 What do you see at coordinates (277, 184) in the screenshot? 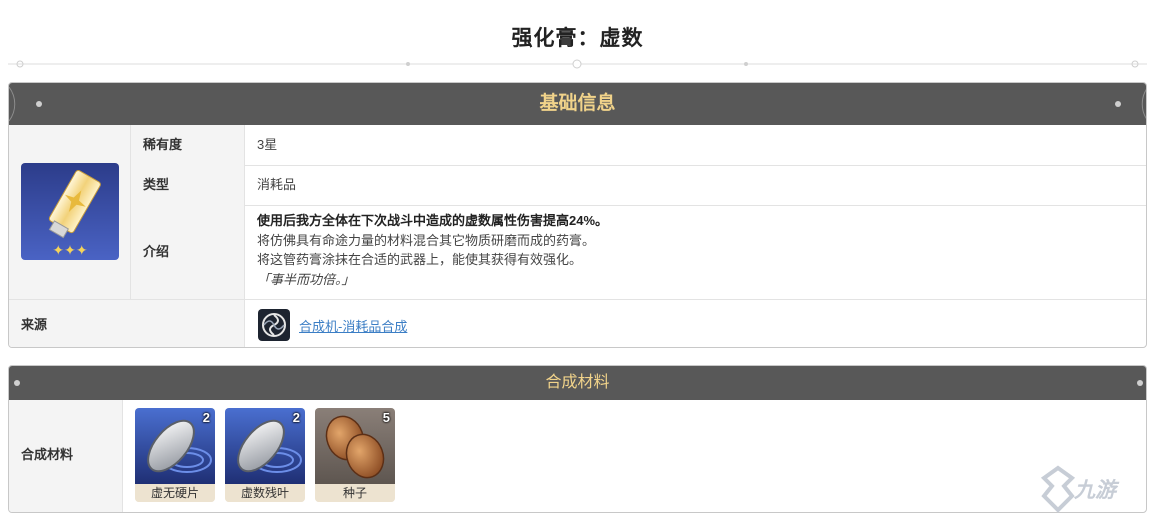
I see `type-value: 消耗品` at bounding box center [277, 184].